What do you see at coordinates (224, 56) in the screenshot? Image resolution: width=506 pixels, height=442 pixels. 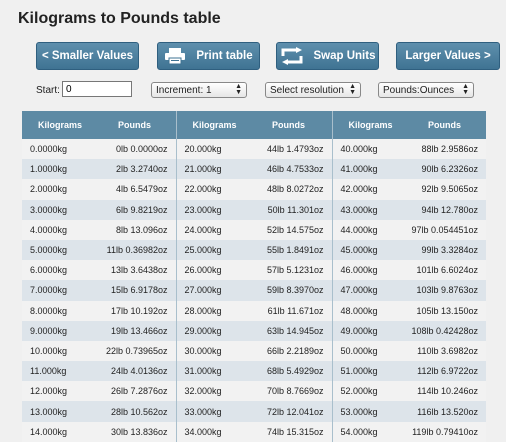 I see `print-table-label: Print table` at bounding box center [224, 56].